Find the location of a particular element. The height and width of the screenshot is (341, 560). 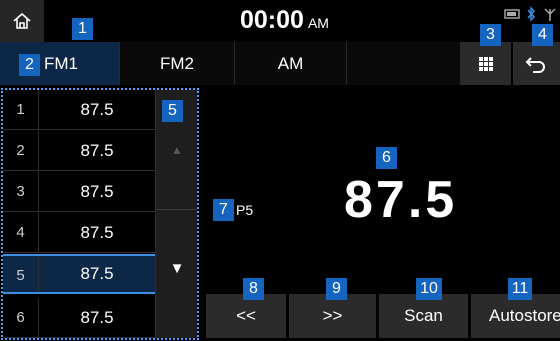

grid-icon is located at coordinates (485, 63).